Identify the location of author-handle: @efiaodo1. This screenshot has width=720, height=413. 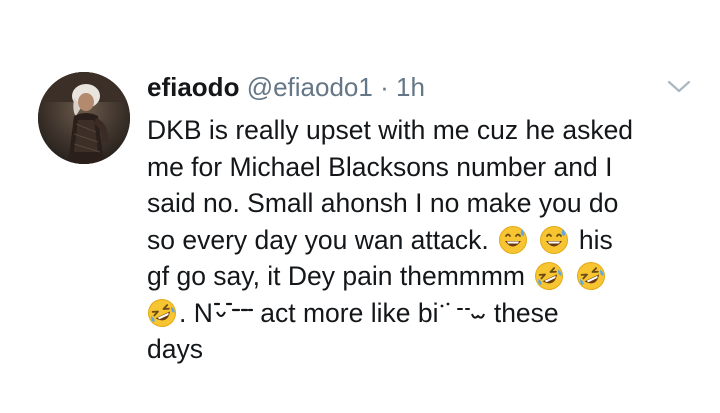
(310, 87).